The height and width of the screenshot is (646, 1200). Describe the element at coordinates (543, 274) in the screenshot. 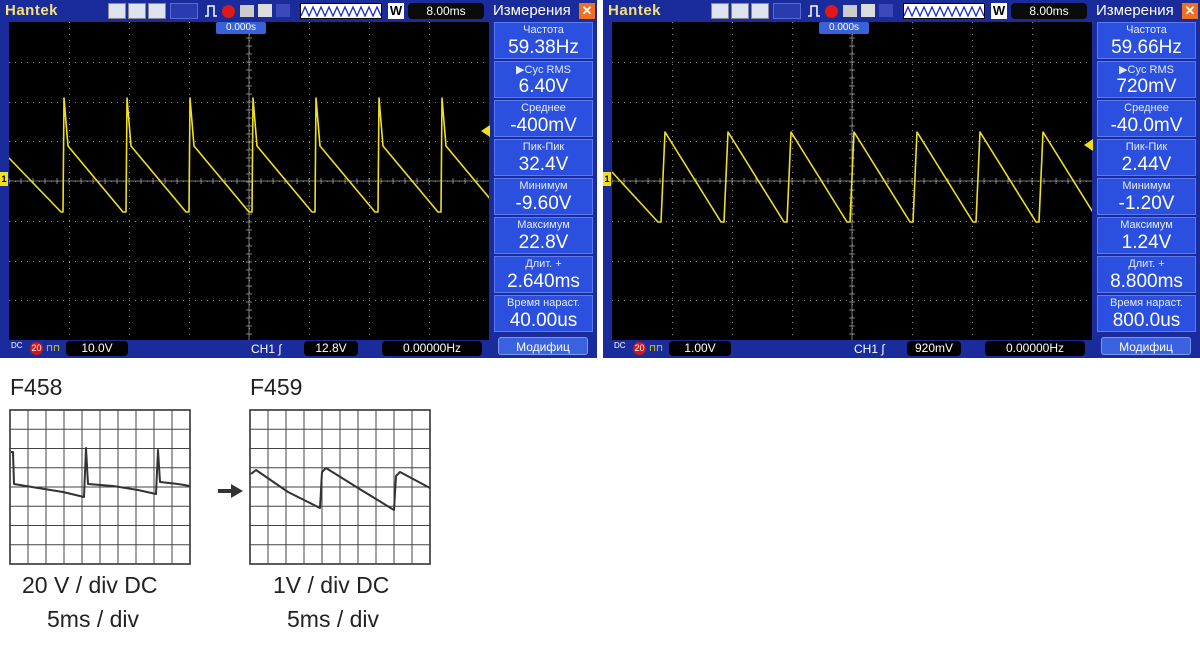

I see `measurement-pulse-width: Длит. + 2.640ms` at that location.